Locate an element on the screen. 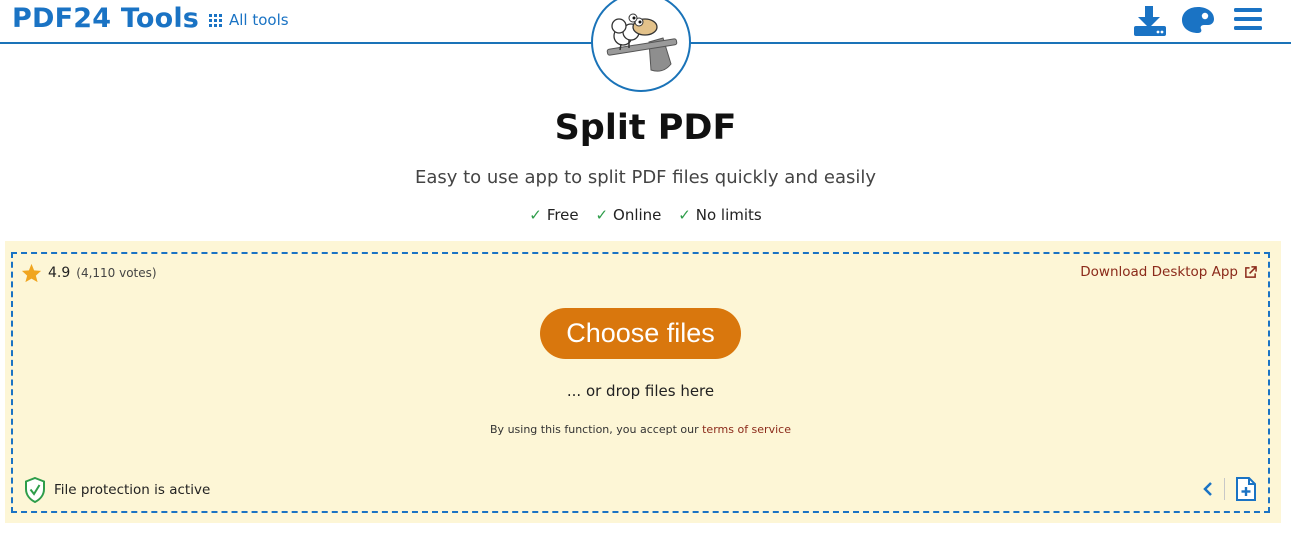 The height and width of the screenshot is (536, 1291). all-tools-link: All tools is located at coordinates (249, 20).